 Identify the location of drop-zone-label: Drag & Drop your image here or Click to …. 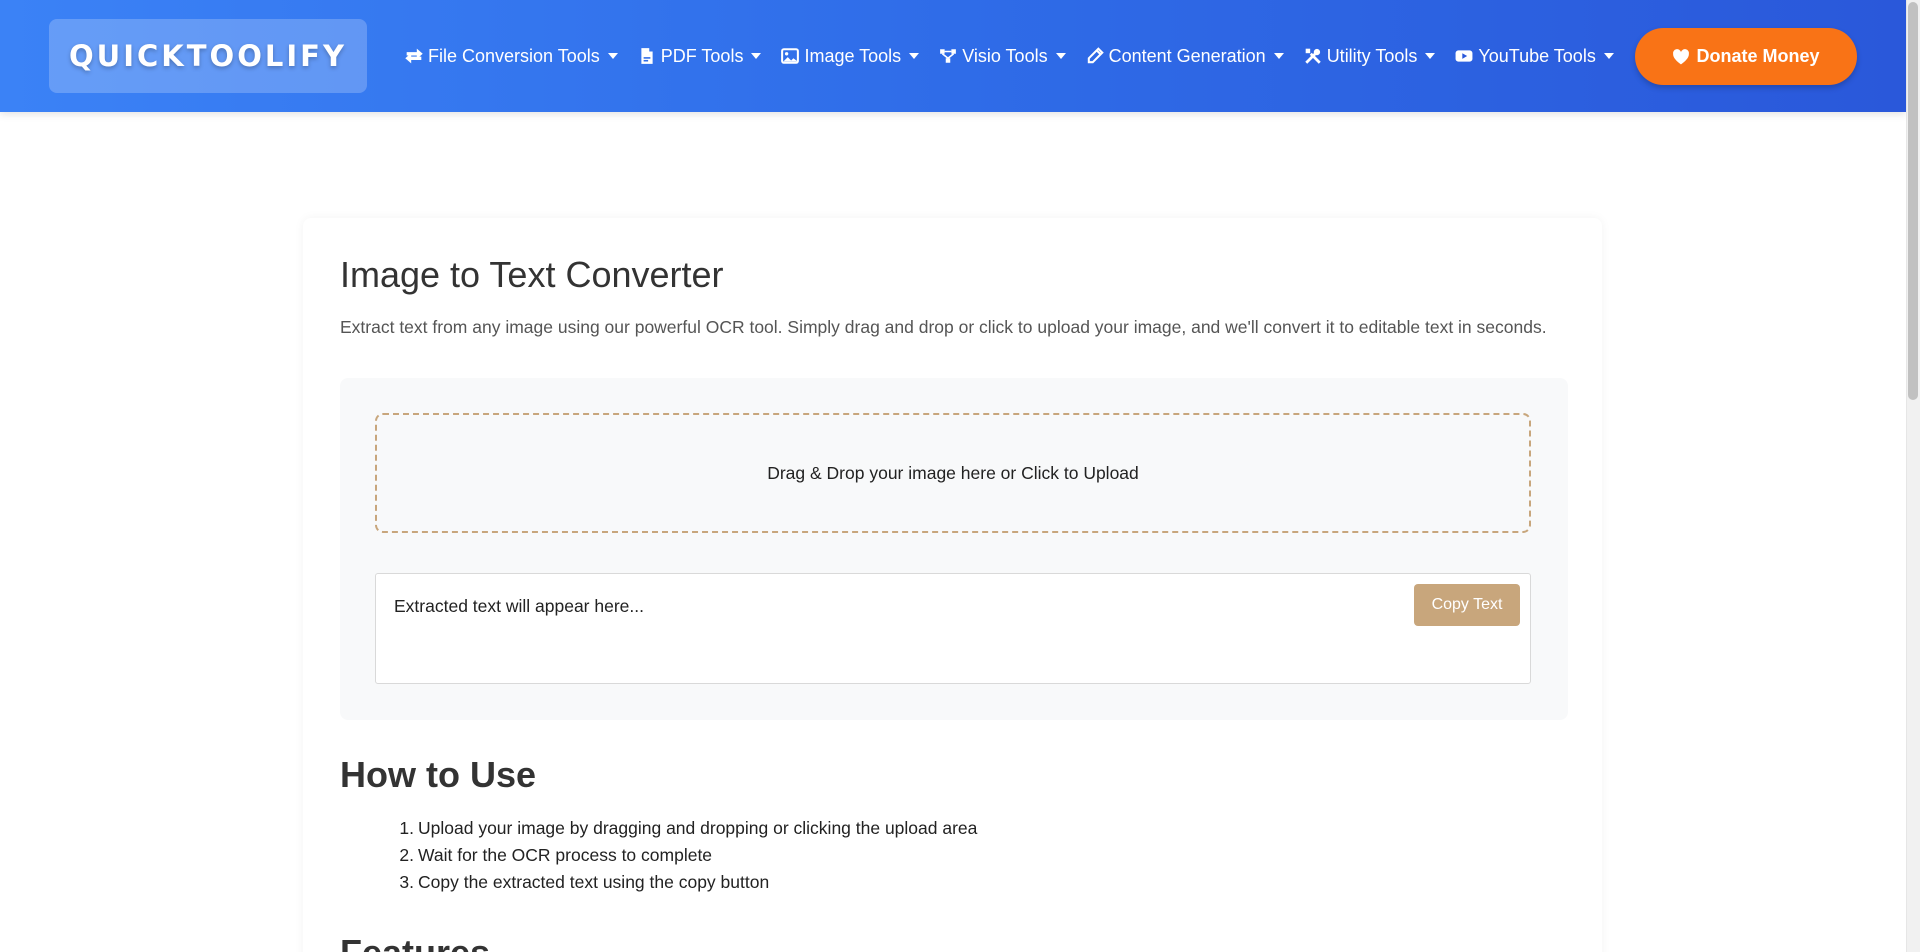
(953, 472).